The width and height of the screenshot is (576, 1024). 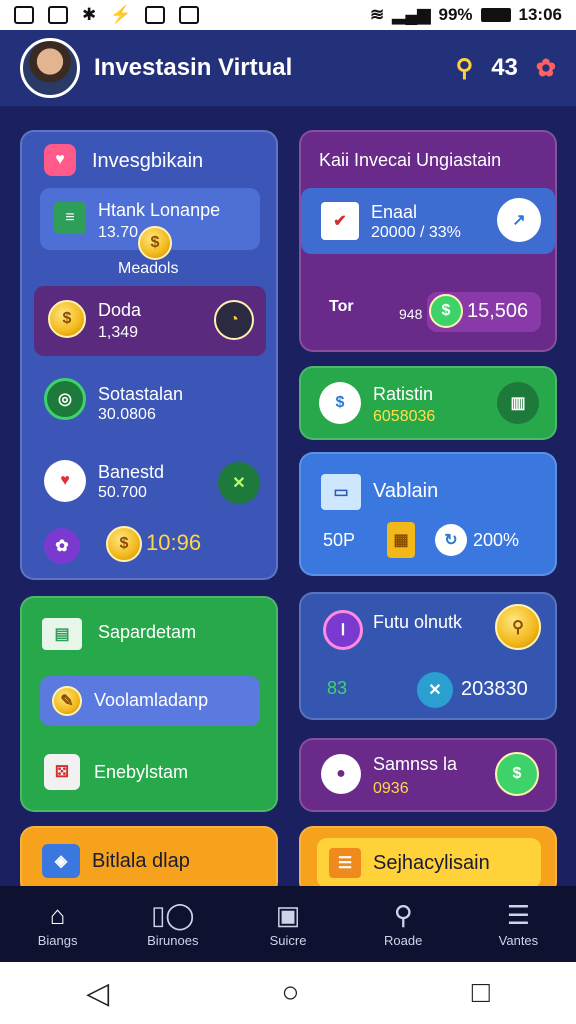 I want to click on clock: 13:06, so click(x=540, y=14).